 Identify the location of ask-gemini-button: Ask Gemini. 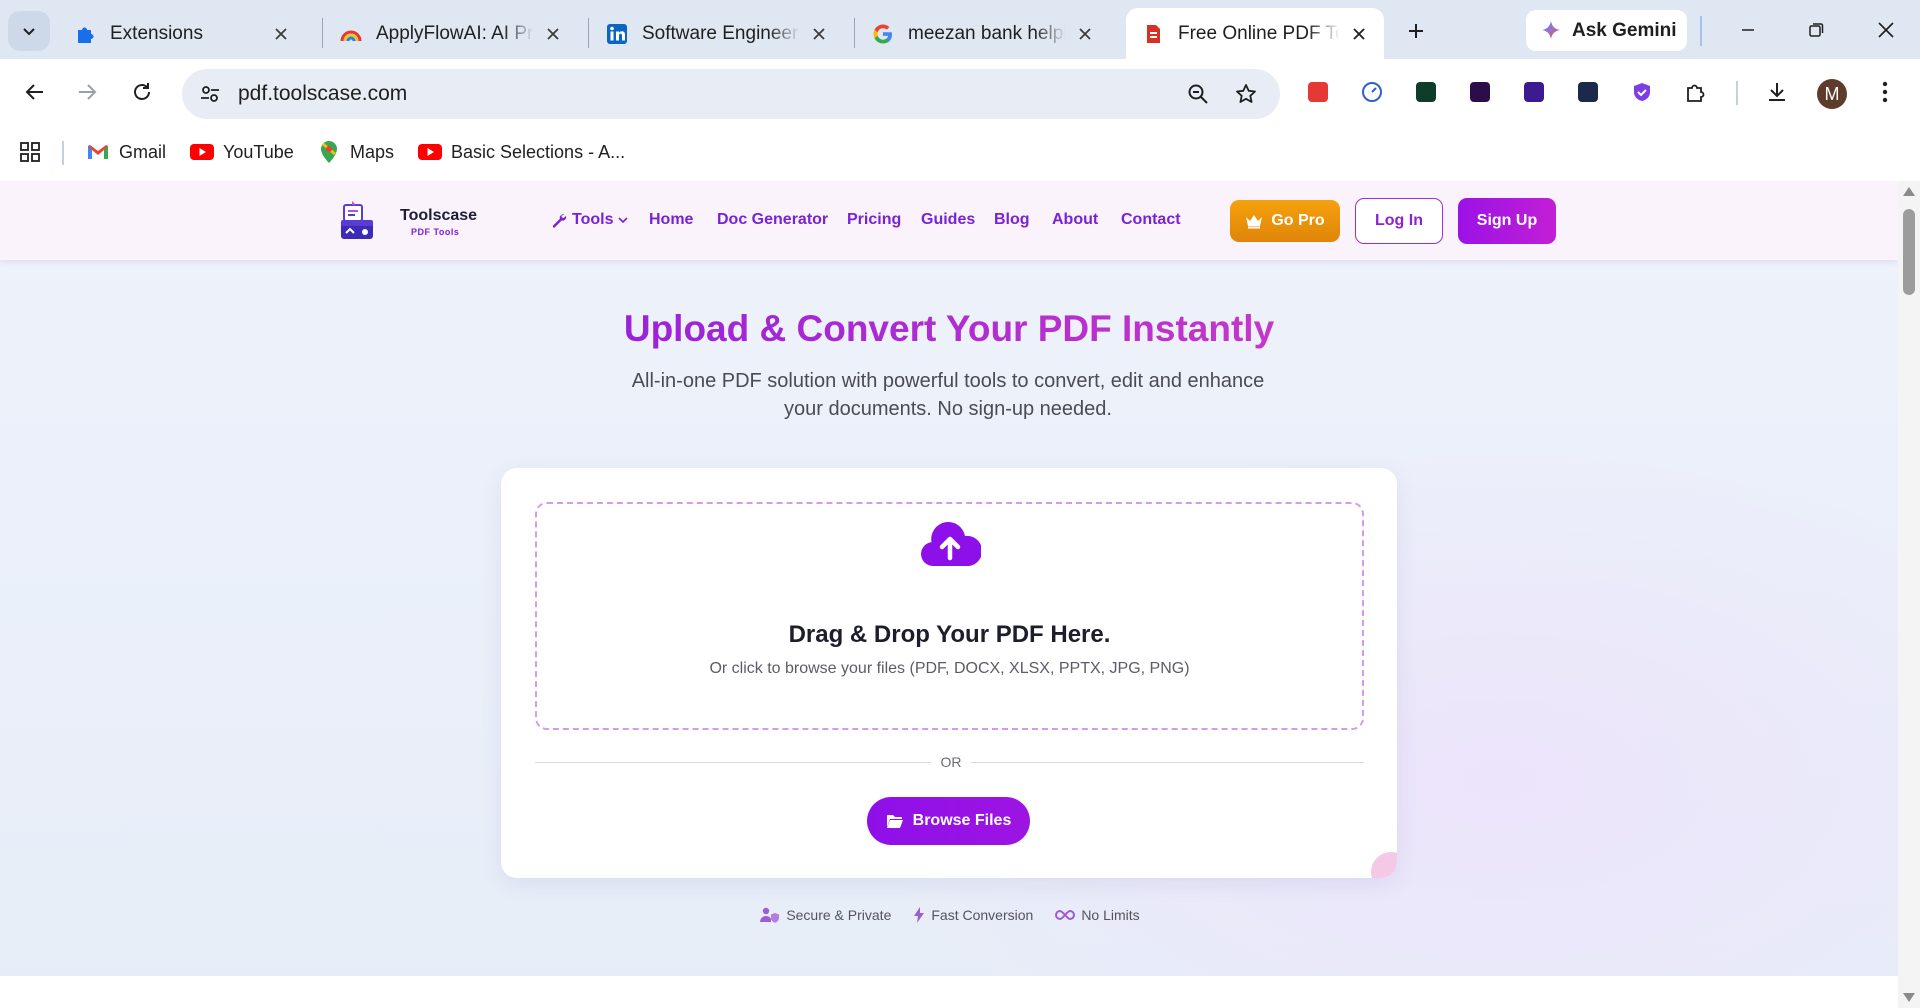
(1606, 30).